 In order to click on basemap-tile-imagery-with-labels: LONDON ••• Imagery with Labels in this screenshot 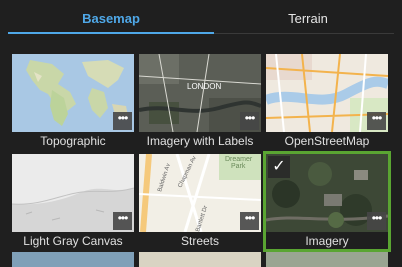, I will do `click(200, 102)`.